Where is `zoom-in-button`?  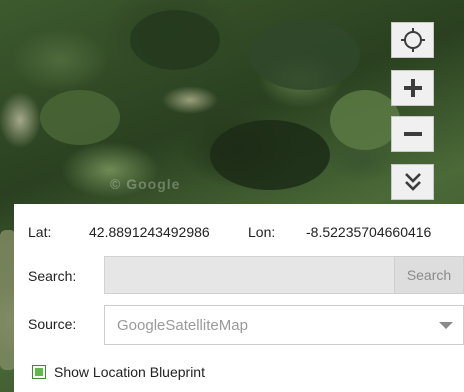 zoom-in-button is located at coordinates (412, 88).